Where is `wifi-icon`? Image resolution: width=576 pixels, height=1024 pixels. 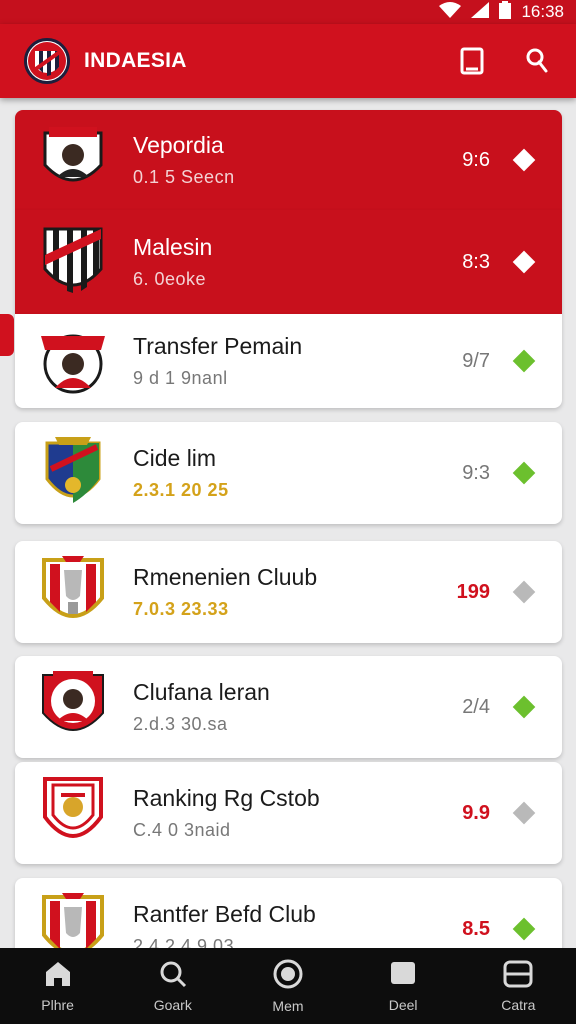
wifi-icon is located at coordinates (450, 12).